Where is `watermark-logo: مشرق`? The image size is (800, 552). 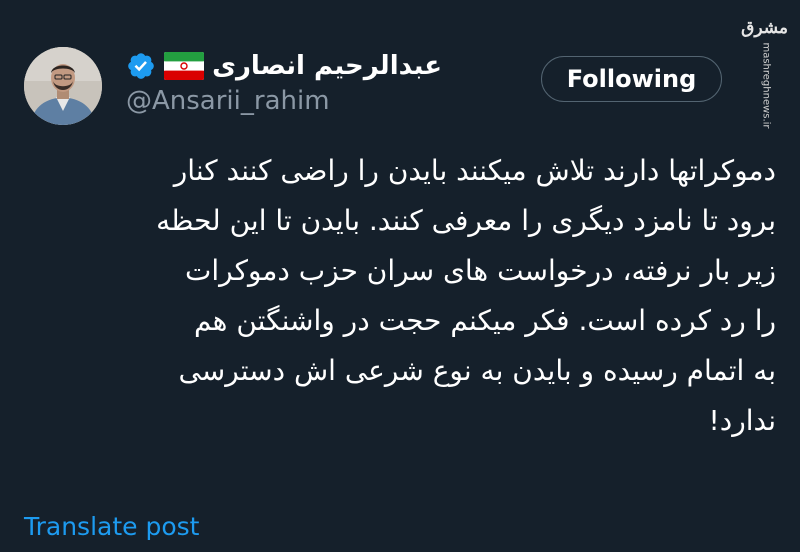 watermark-logo: مشرق is located at coordinates (764, 28).